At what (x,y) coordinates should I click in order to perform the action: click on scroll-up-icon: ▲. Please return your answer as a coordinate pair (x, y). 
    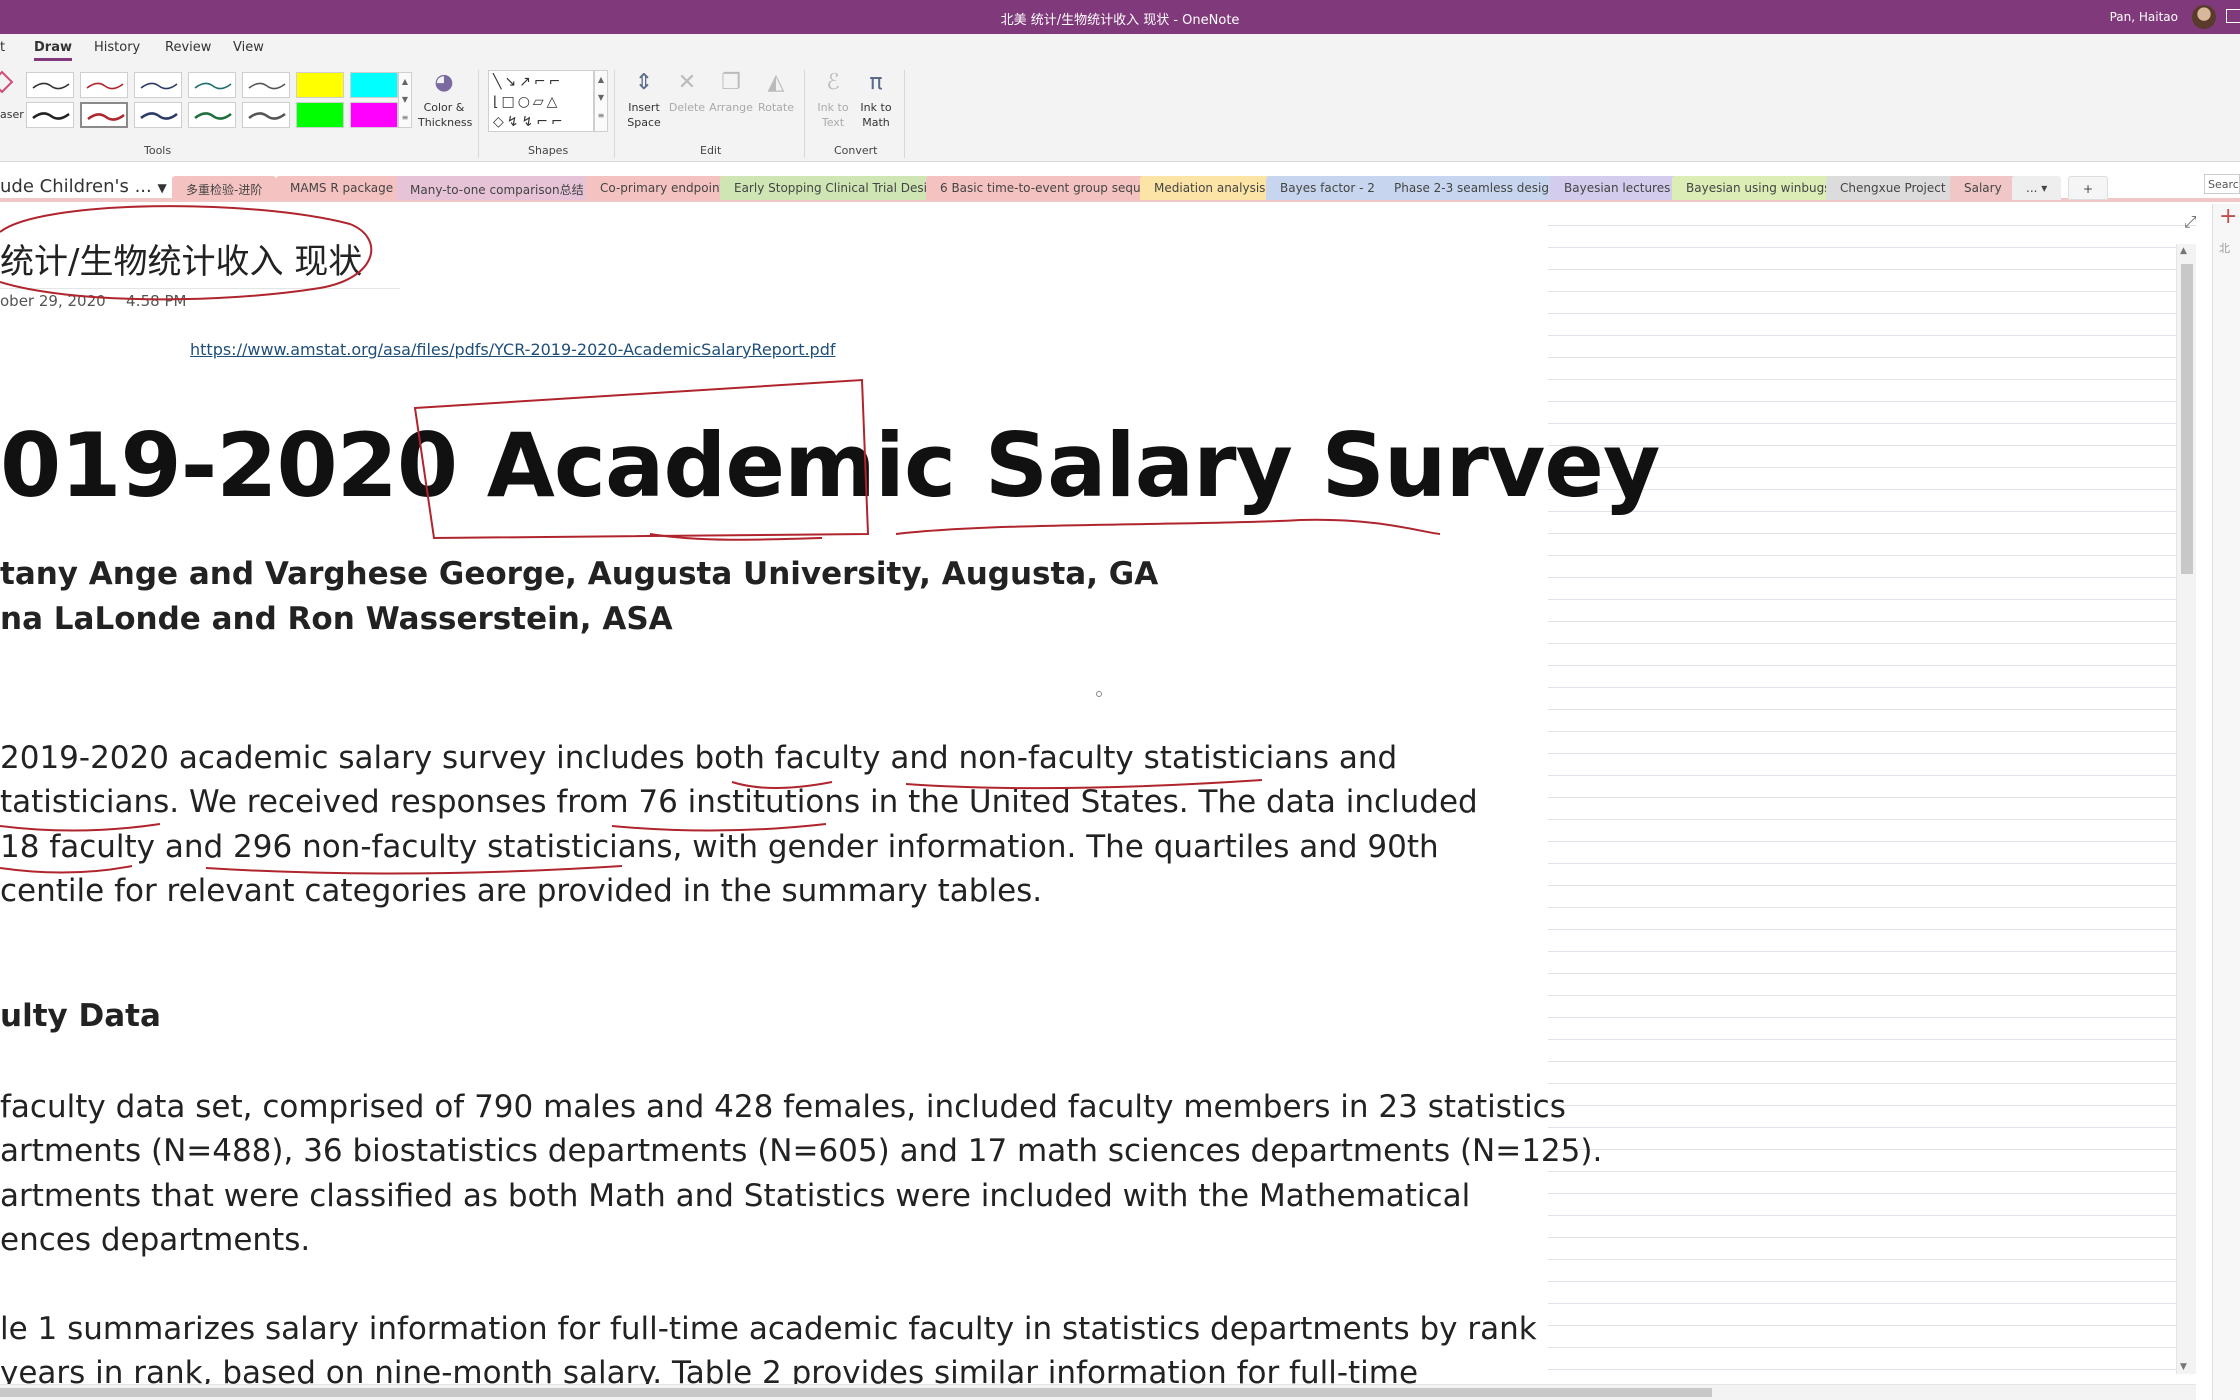
    Looking at the image, I should click on (2183, 251).